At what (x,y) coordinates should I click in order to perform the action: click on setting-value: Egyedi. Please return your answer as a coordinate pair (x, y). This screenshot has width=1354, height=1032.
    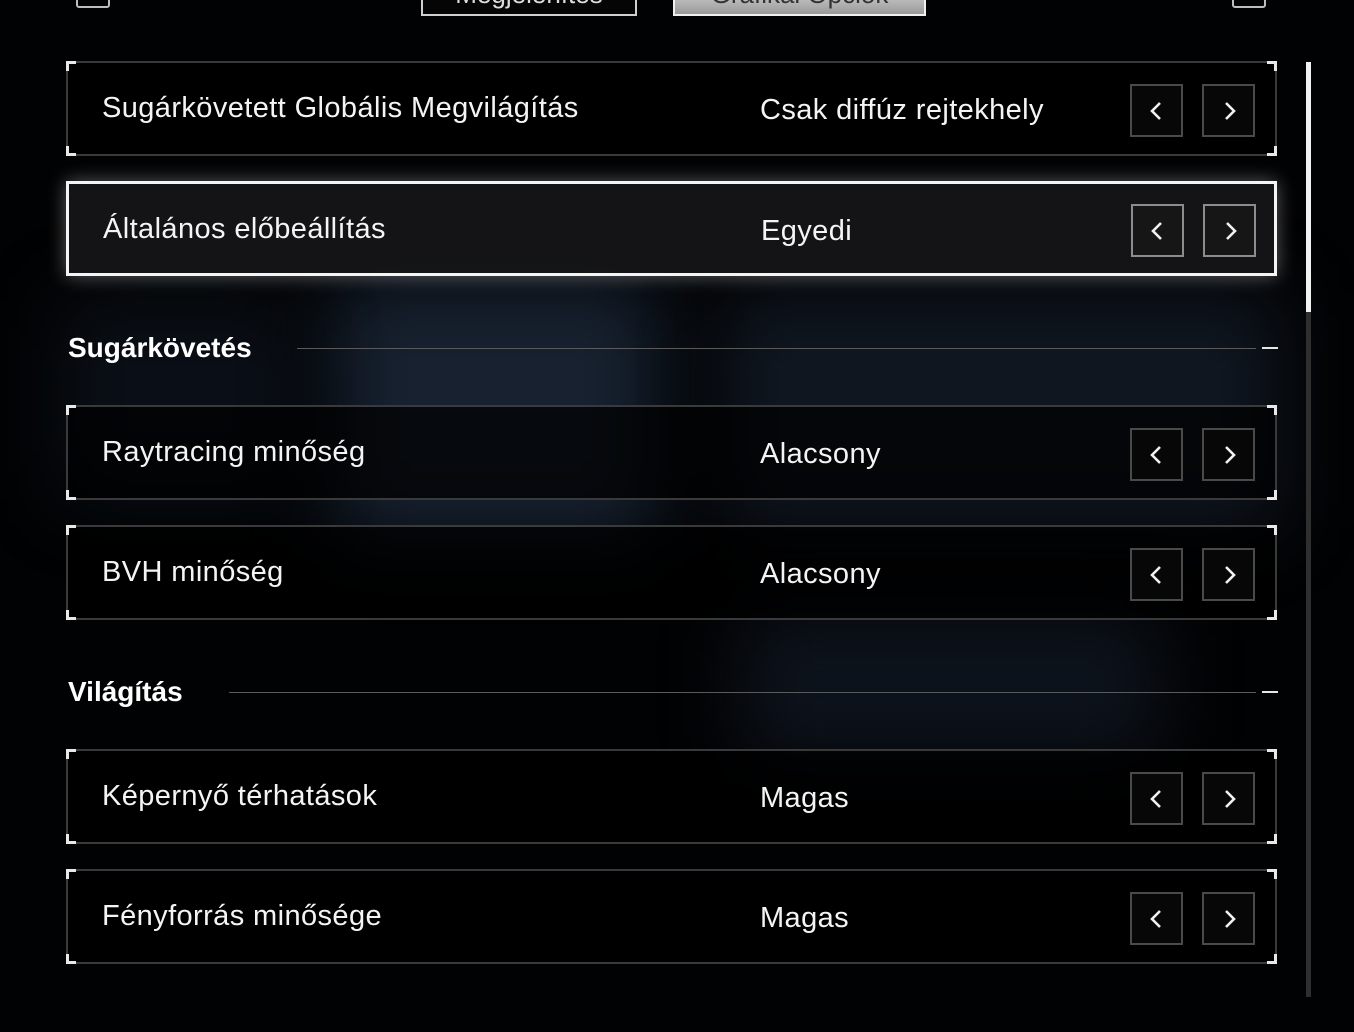
    Looking at the image, I should click on (807, 231).